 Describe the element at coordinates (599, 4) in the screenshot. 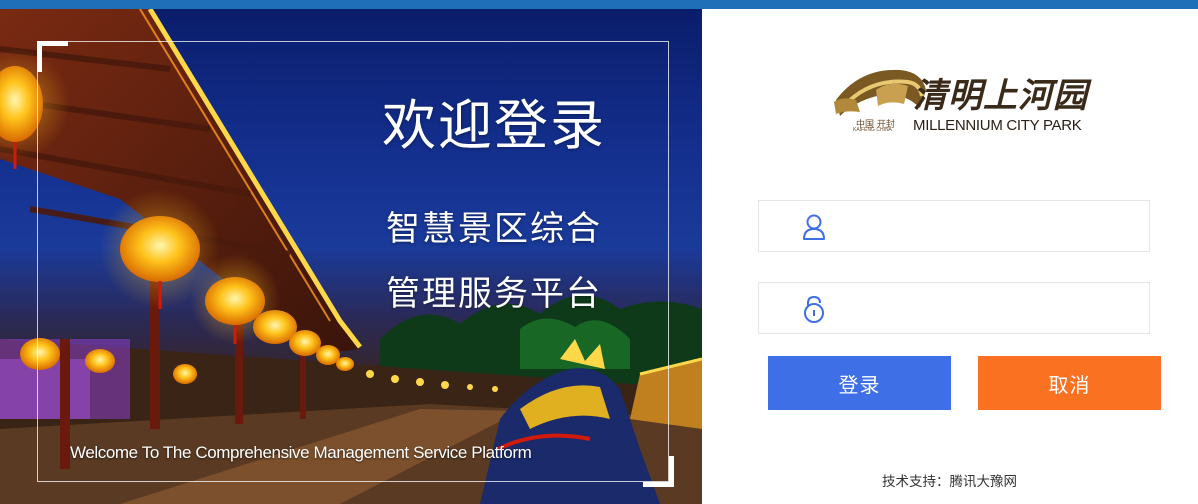

I see `top-accent-bar` at that location.